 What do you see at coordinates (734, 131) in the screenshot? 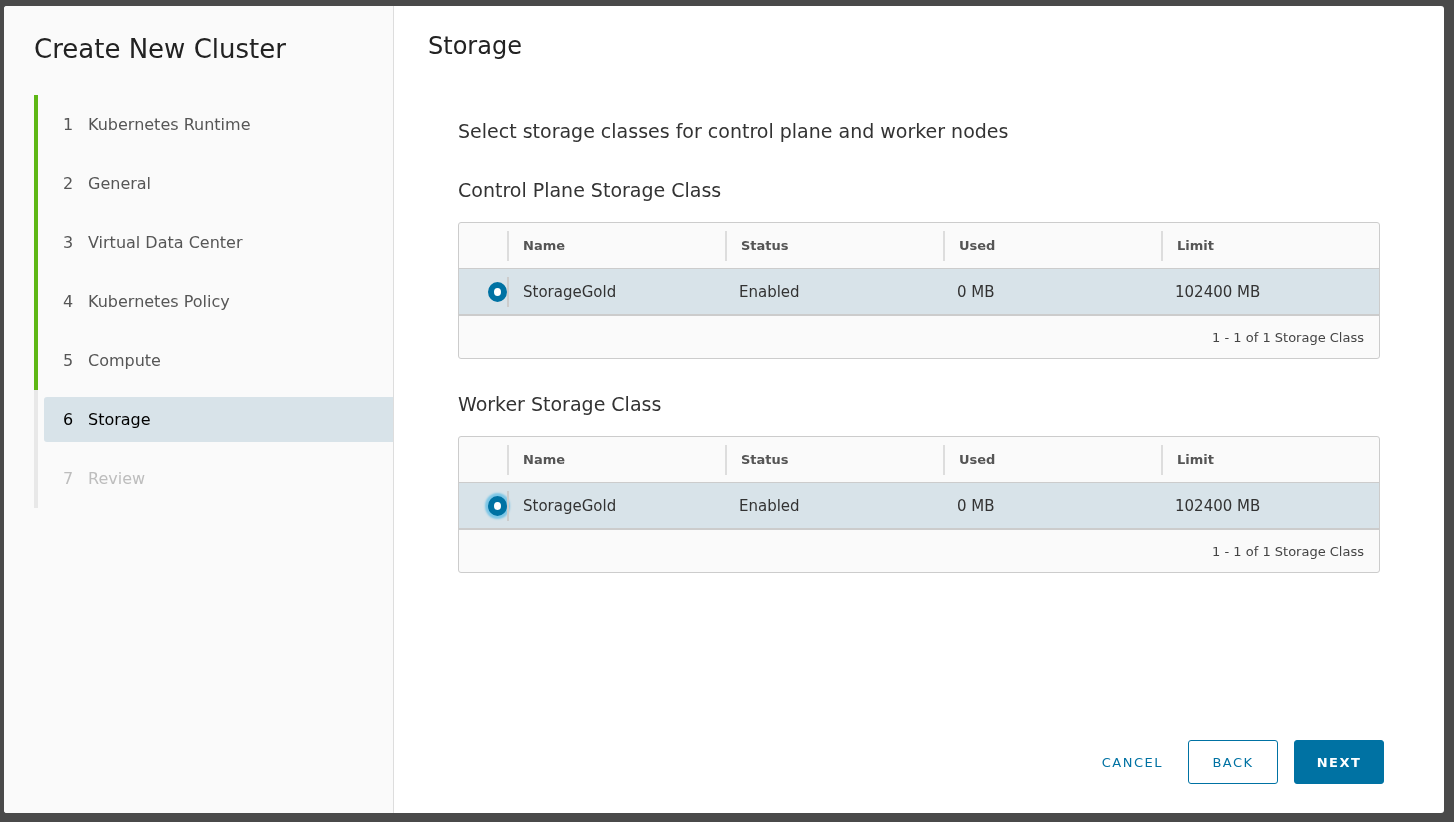
I see `page-description: Select storage classes for control plane and worker nodes` at bounding box center [734, 131].